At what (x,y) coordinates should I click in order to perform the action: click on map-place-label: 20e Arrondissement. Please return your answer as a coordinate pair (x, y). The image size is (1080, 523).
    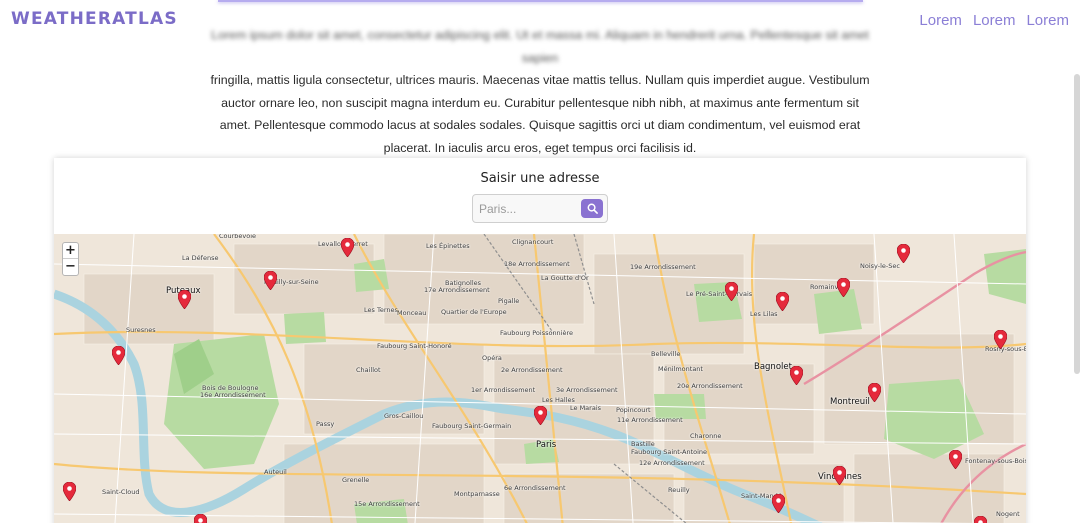
    Looking at the image, I should click on (710, 386).